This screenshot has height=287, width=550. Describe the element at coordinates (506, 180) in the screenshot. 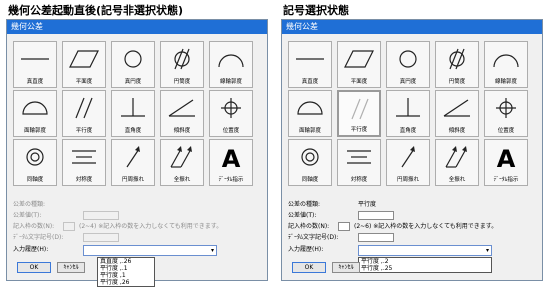

I see `symbol-label: ﾃﾞｰﾀﾑ指示` at that location.